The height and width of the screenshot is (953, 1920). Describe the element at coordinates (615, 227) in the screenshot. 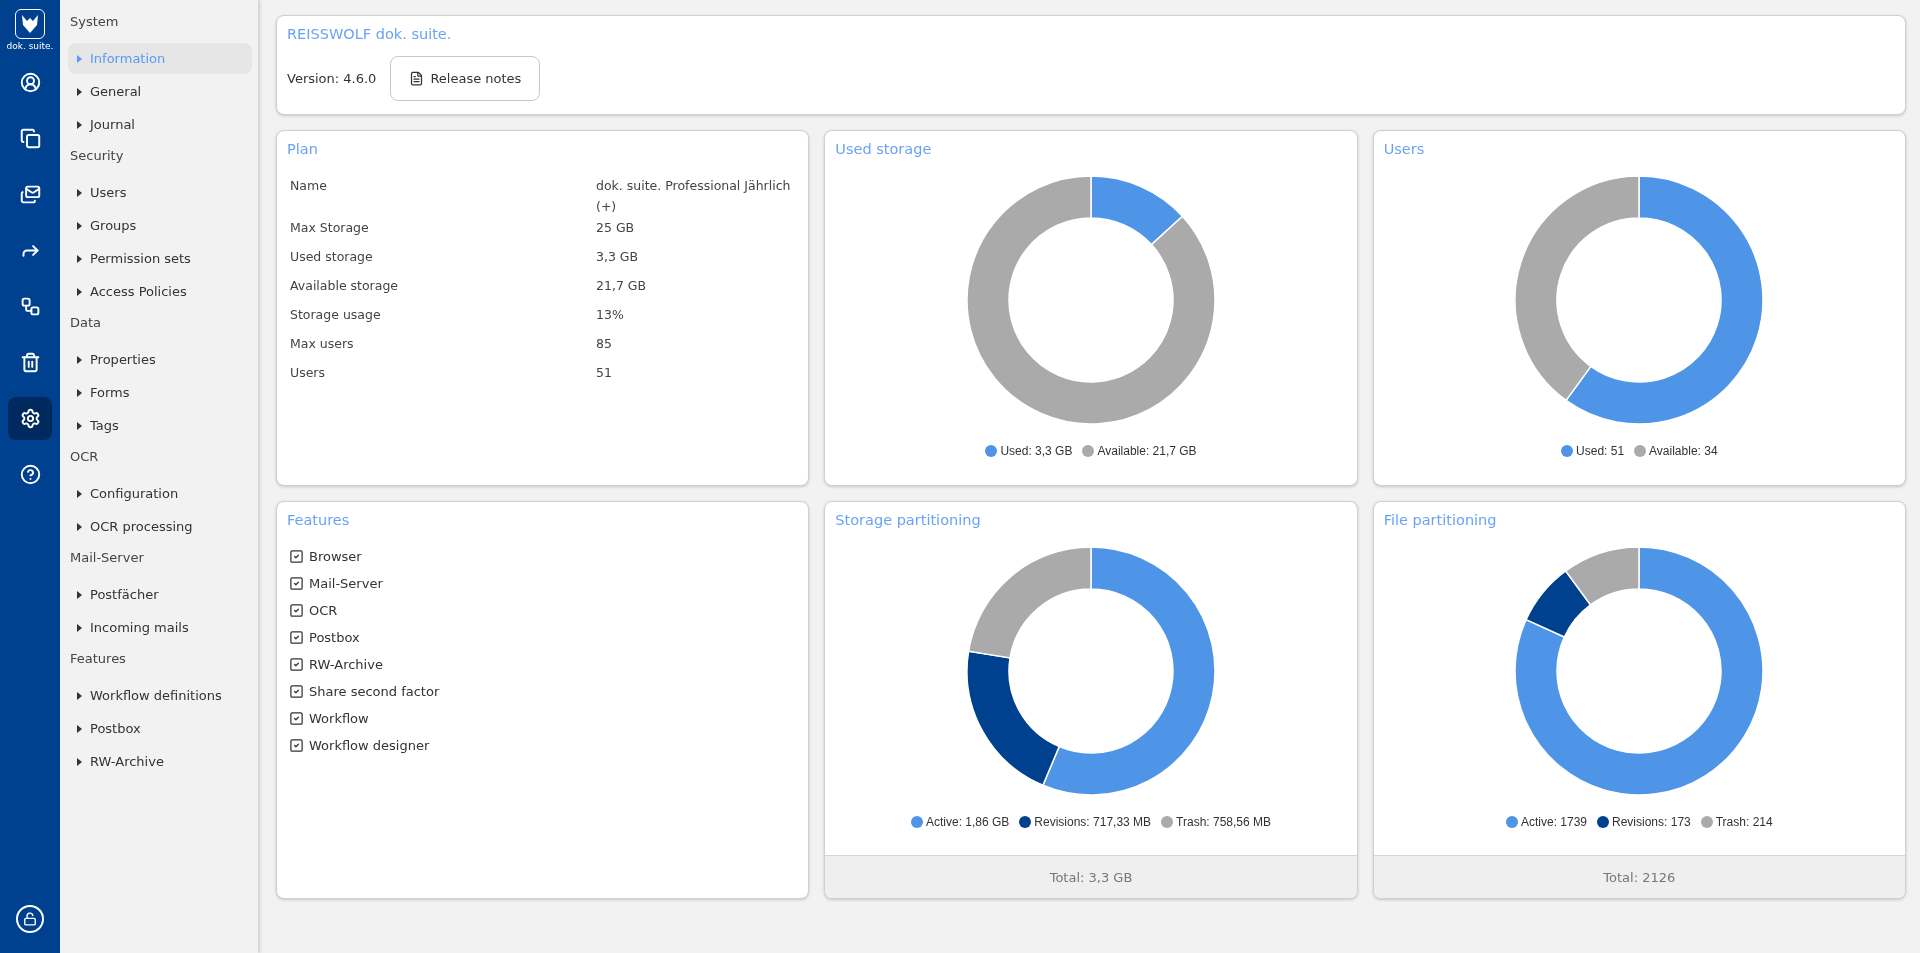

I see `plan-value: 25 GB` at that location.